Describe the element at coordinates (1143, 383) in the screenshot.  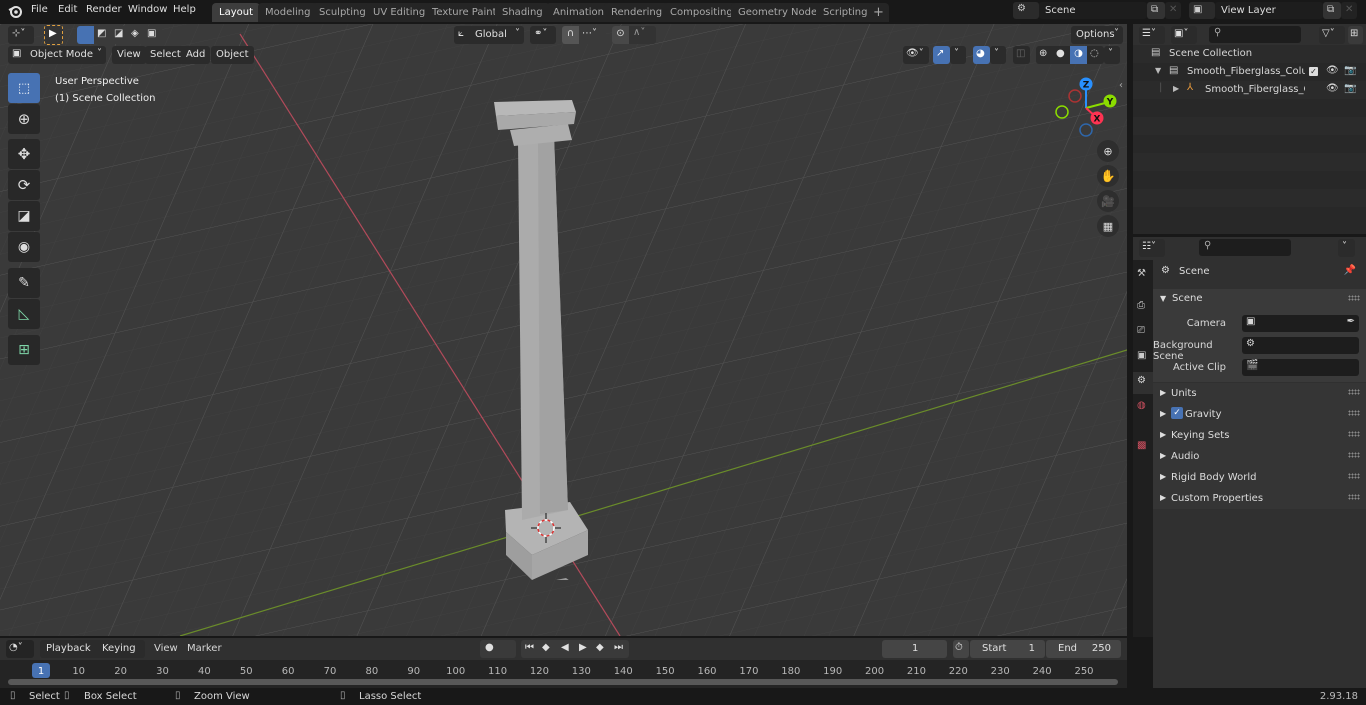
I see `scene-tab-icon: ⚙` at that location.